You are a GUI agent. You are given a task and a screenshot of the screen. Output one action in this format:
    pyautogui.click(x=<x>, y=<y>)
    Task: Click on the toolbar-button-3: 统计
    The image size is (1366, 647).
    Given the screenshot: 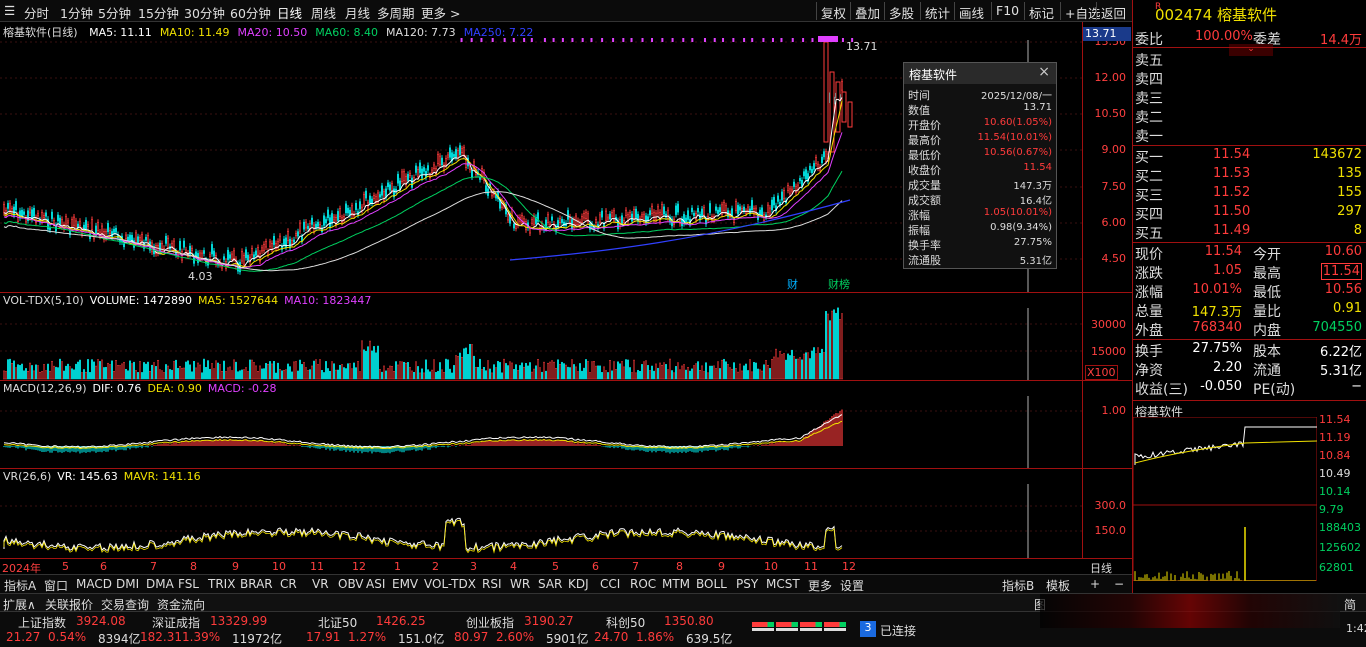 What is the action you would take?
    pyautogui.click(x=937, y=12)
    